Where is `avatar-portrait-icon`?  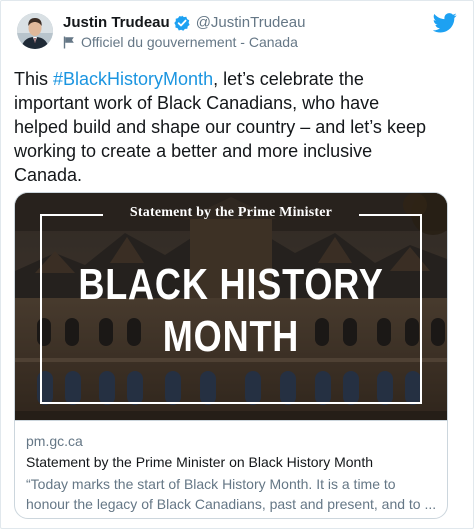
avatar-portrait-icon is located at coordinates (35, 31).